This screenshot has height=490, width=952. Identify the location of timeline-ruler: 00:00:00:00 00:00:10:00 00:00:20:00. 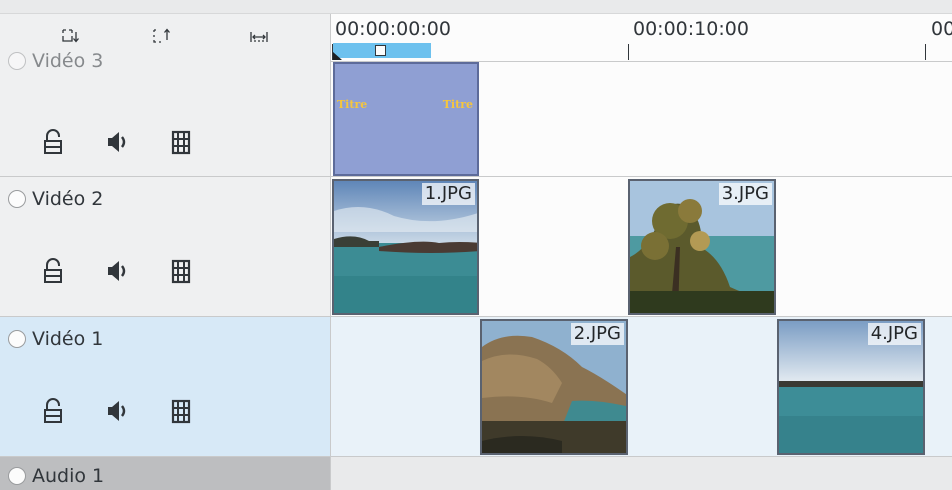
(641, 38).